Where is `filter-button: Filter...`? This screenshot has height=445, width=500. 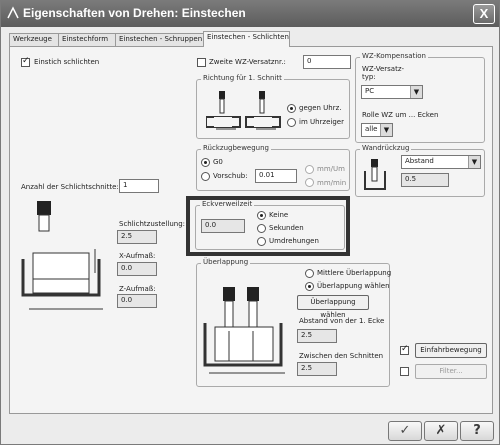
filter-button: Filter... is located at coordinates (451, 371).